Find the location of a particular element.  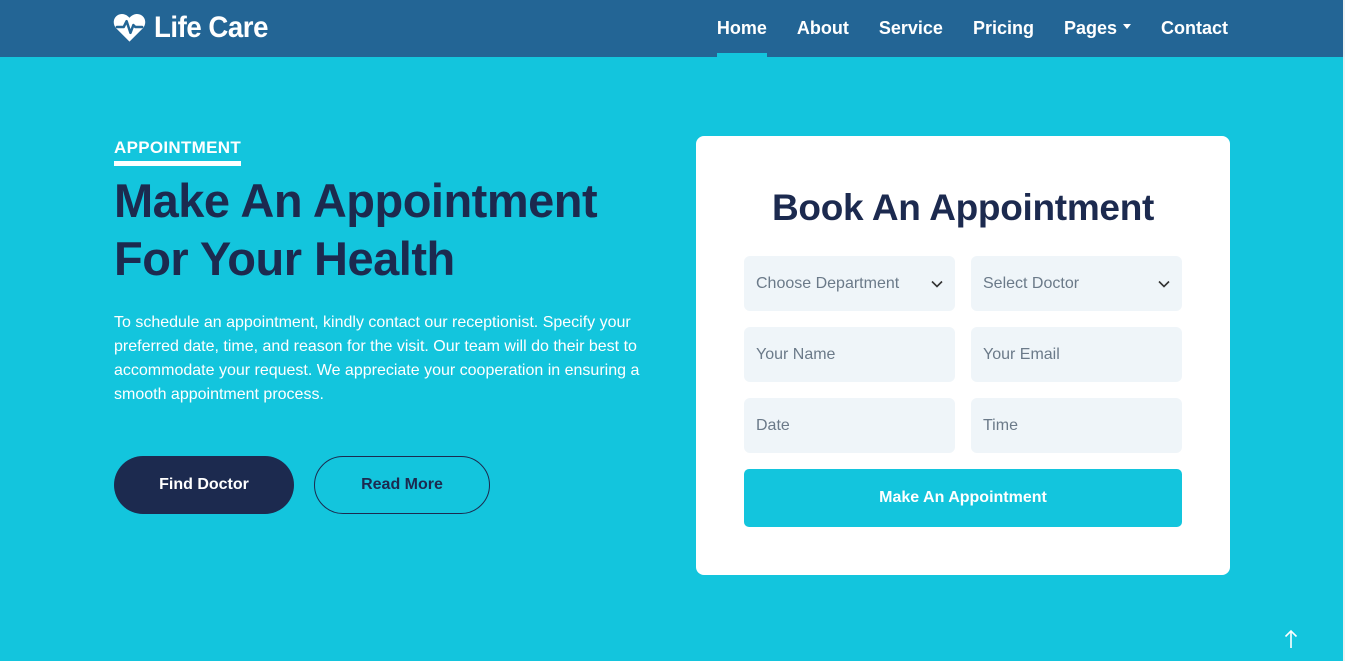

time-placeholder: Time is located at coordinates (1000, 425).